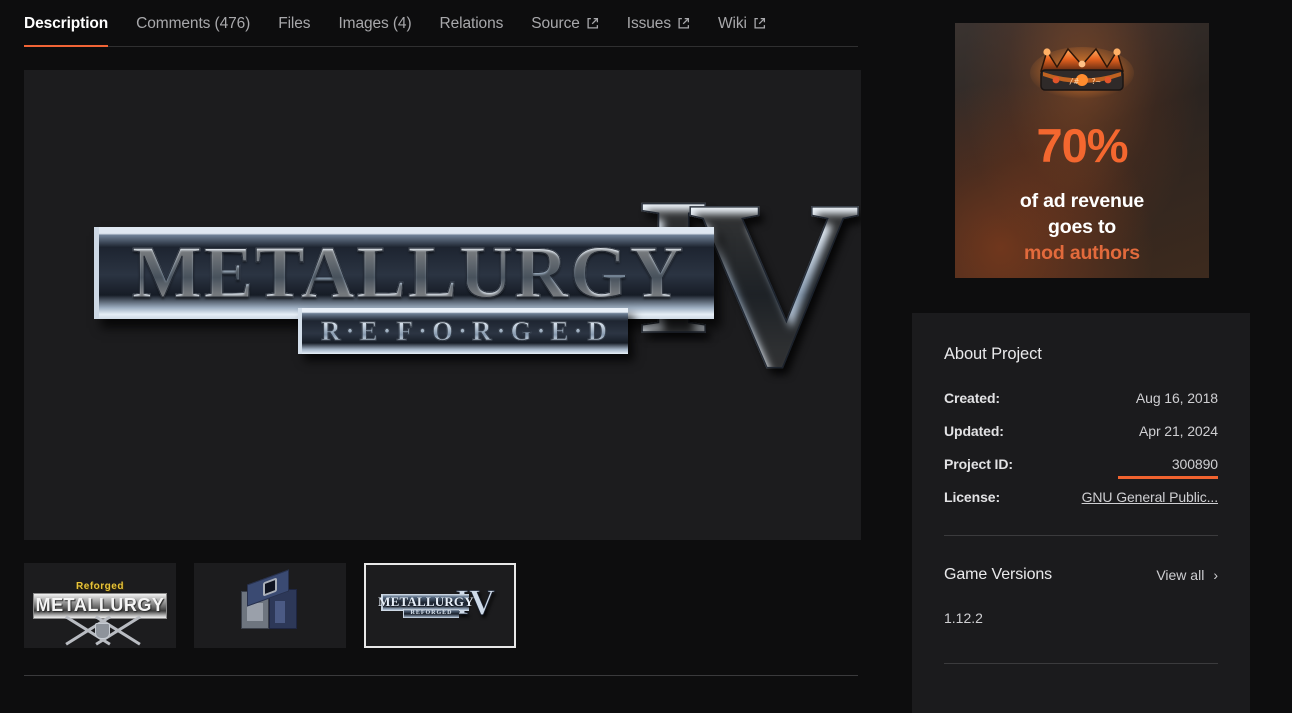  Describe the element at coordinates (732, 23) in the screenshot. I see `tab-label: Wiki` at that location.